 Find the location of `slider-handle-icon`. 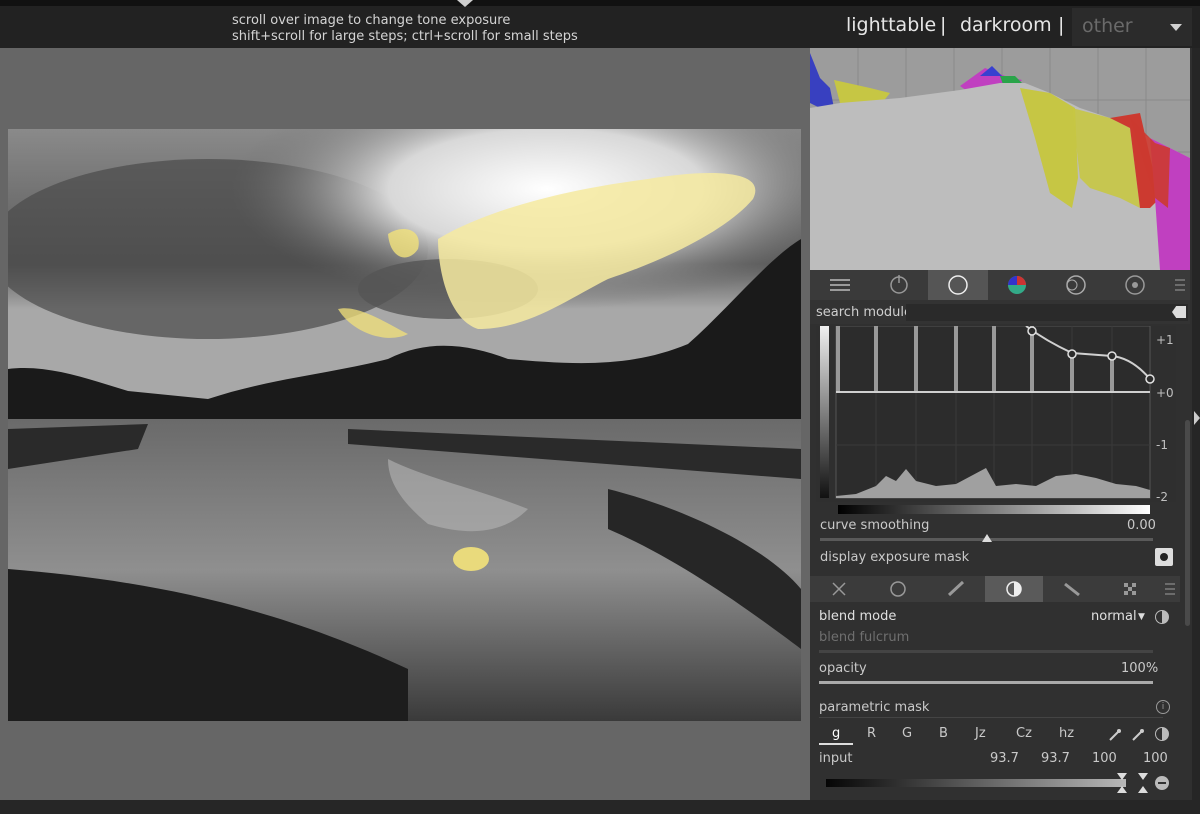

slider-handle-icon is located at coordinates (987, 538).